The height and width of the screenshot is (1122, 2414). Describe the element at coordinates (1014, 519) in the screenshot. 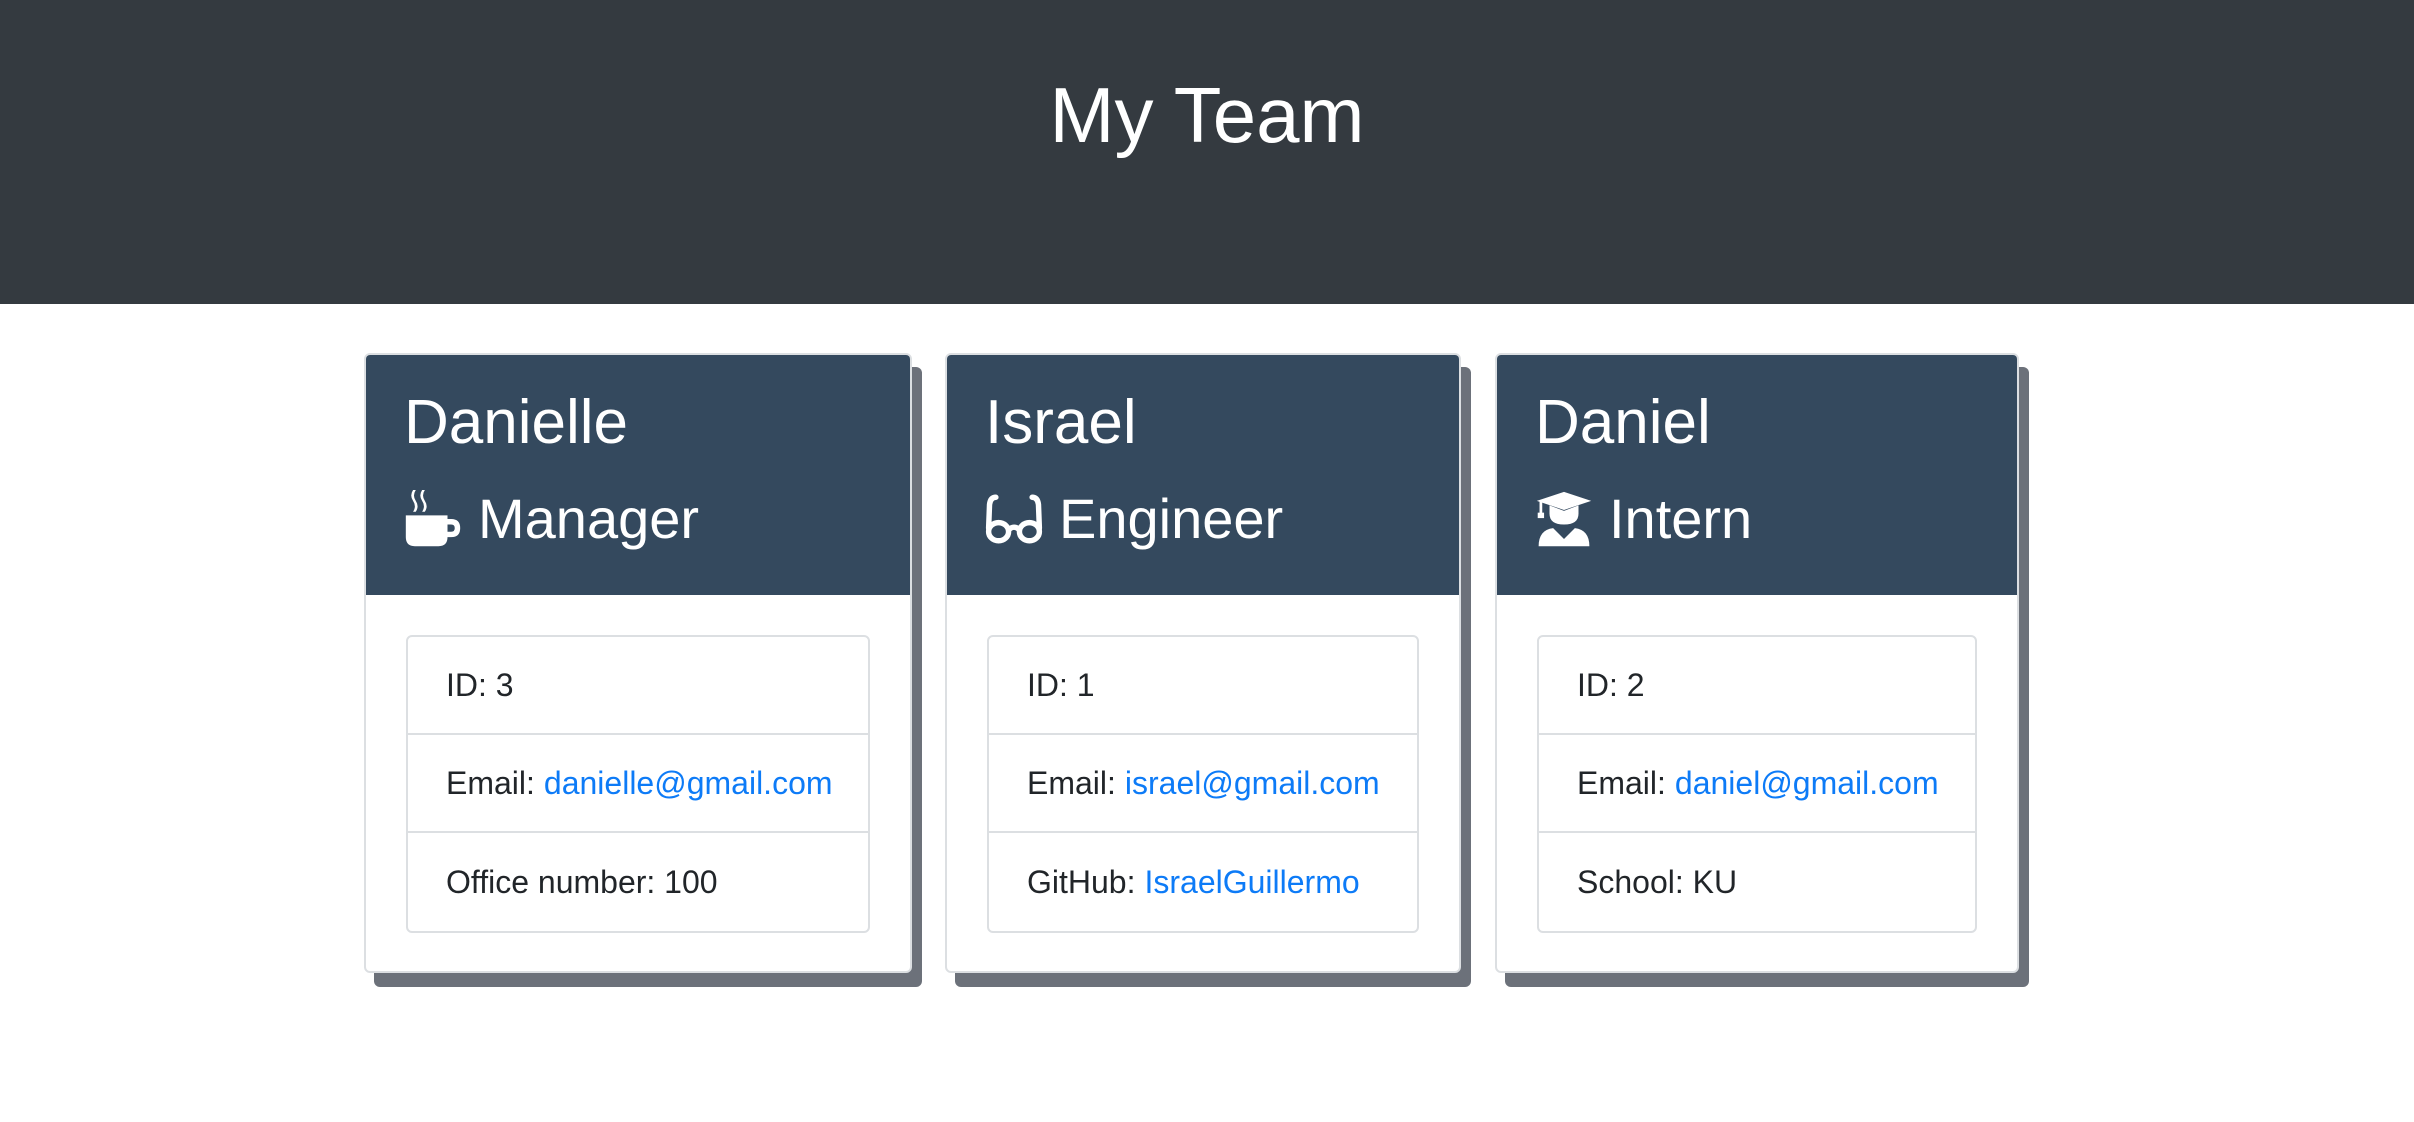

I see `glasses-icon` at that location.